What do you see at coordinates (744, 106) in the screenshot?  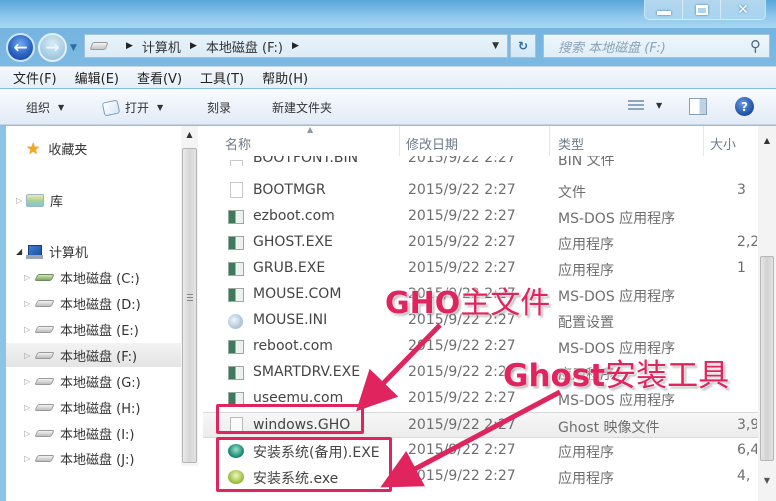 I see `help-icon: ?` at bounding box center [744, 106].